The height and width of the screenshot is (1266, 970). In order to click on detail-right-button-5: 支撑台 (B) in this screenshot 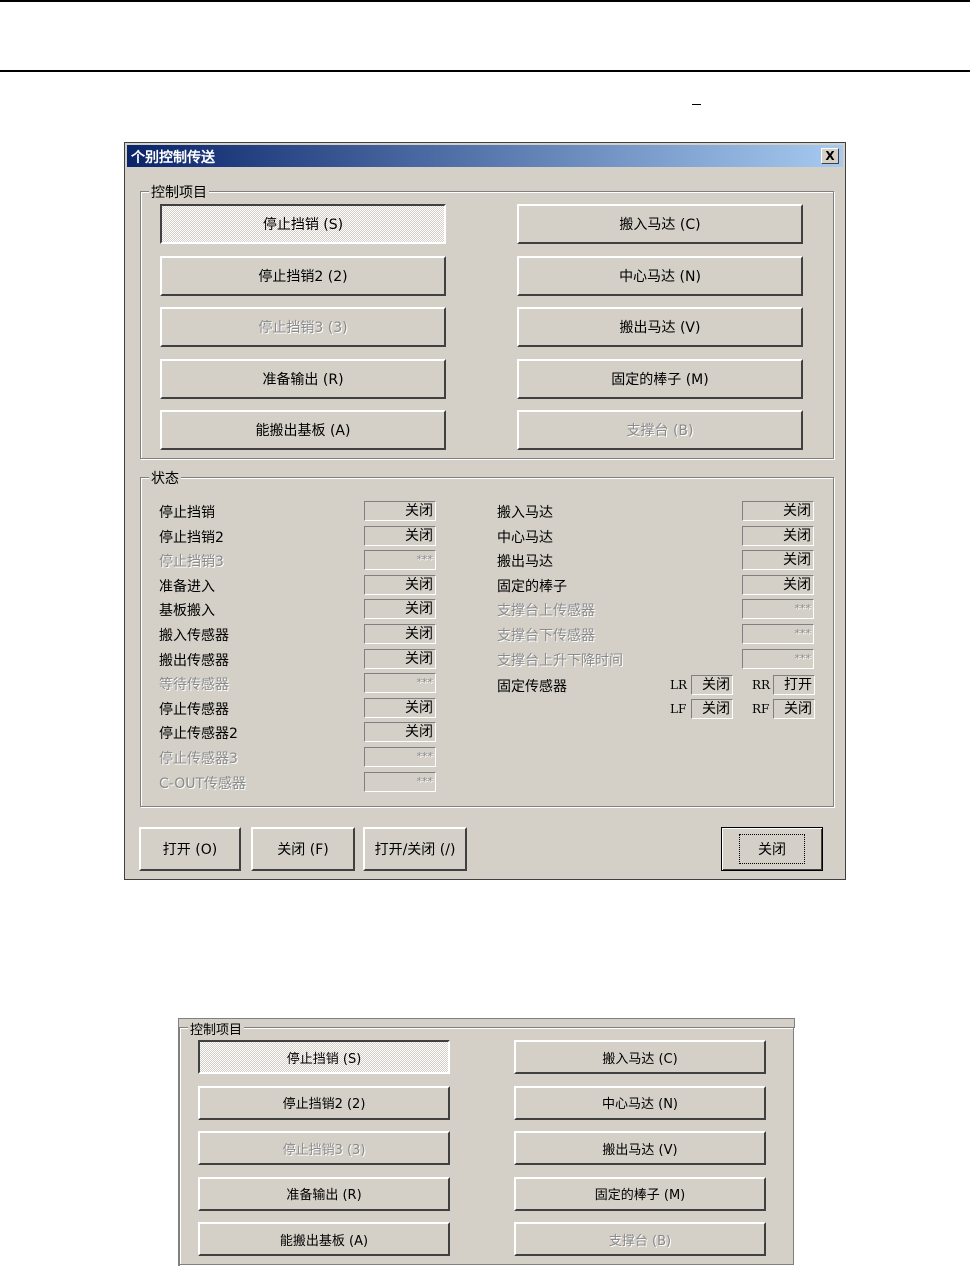, I will do `click(640, 1239)`.